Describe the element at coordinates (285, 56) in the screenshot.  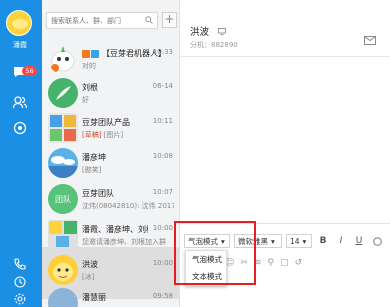
I see `divider` at that location.